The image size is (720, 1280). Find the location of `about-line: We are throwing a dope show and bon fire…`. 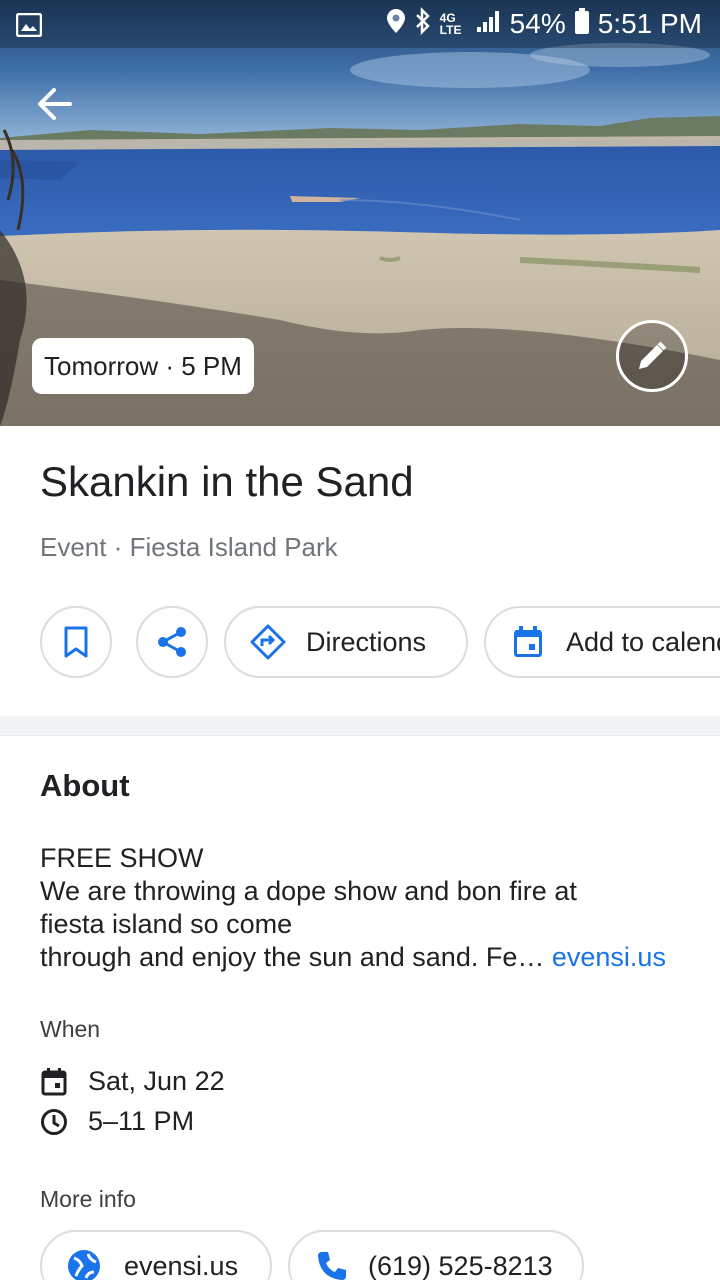

about-line: We are throwing a dope show and bon fire… is located at coordinates (308, 891).